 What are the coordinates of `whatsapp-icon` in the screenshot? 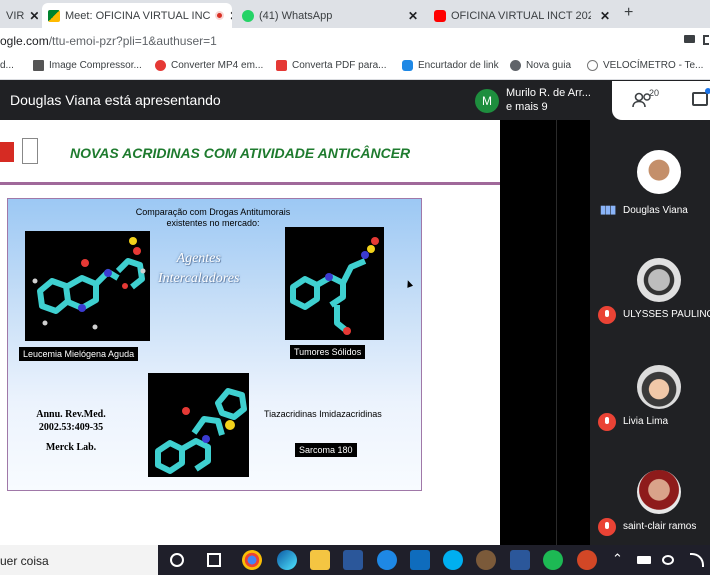 It's located at (248, 15).